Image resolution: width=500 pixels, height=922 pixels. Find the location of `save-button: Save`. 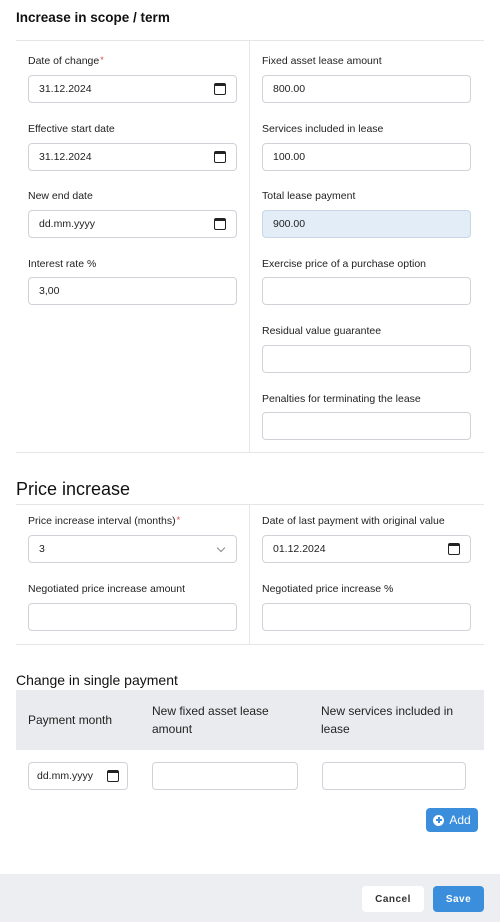

save-button: Save is located at coordinates (458, 899).